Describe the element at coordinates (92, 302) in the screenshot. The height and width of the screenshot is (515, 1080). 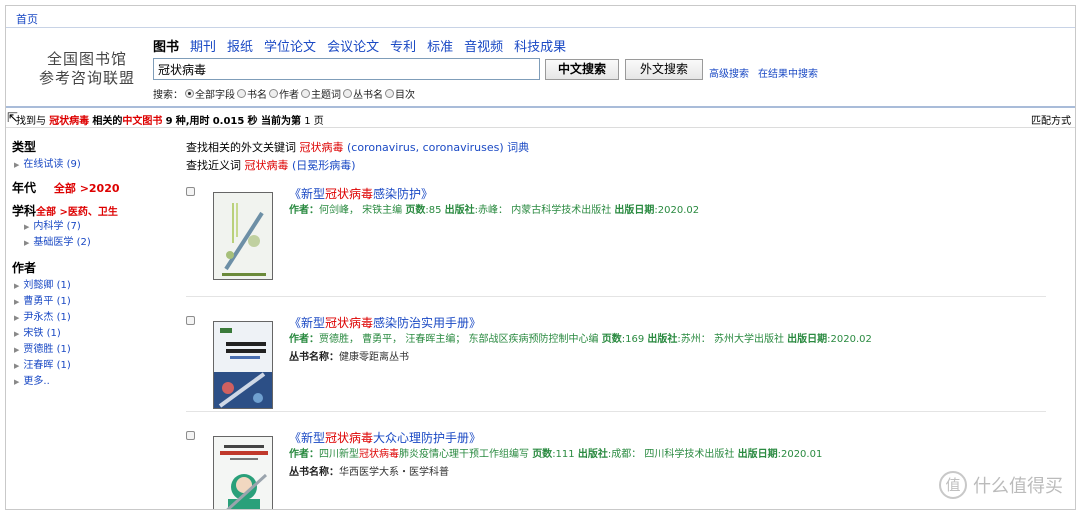
I see `facet-author-item: ▶ 曹勇平 (1)` at that location.